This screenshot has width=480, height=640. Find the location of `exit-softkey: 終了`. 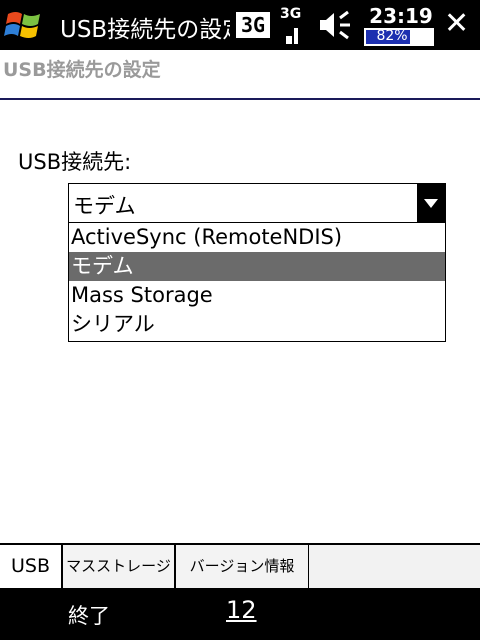

exit-softkey: 終了 is located at coordinates (89, 615).